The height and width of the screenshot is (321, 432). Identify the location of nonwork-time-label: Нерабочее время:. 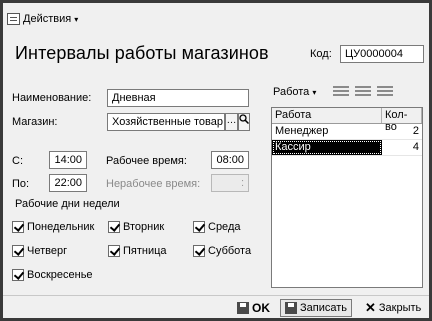
(153, 184).